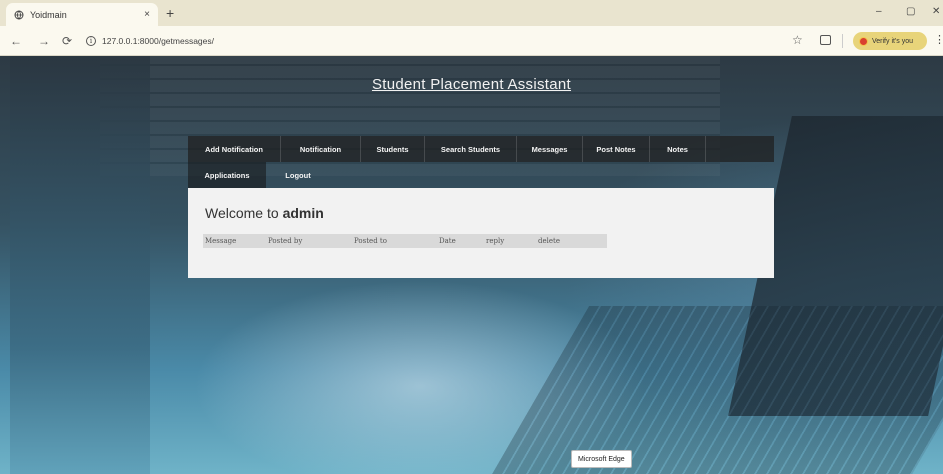 Image resolution: width=943 pixels, height=474 pixels. I want to click on nav-students: Students, so click(393, 149).